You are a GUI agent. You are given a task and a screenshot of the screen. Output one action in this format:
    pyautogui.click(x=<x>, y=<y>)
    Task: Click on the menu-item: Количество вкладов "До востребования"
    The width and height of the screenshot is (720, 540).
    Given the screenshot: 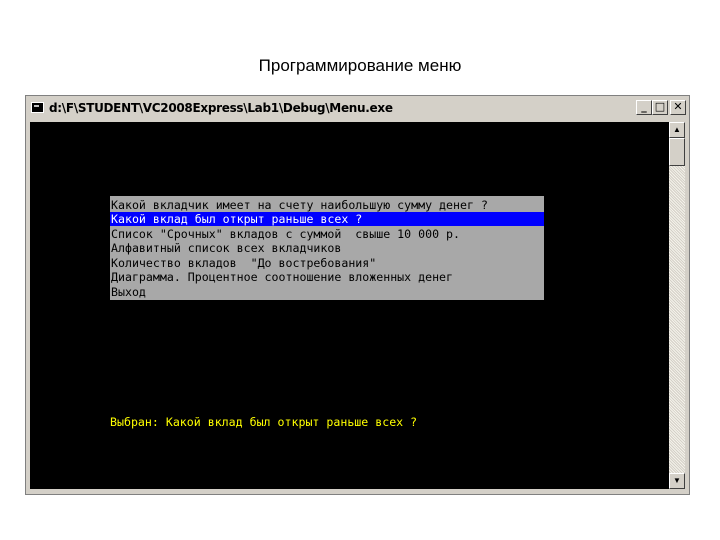 What is the action you would take?
    pyautogui.click(x=327, y=263)
    